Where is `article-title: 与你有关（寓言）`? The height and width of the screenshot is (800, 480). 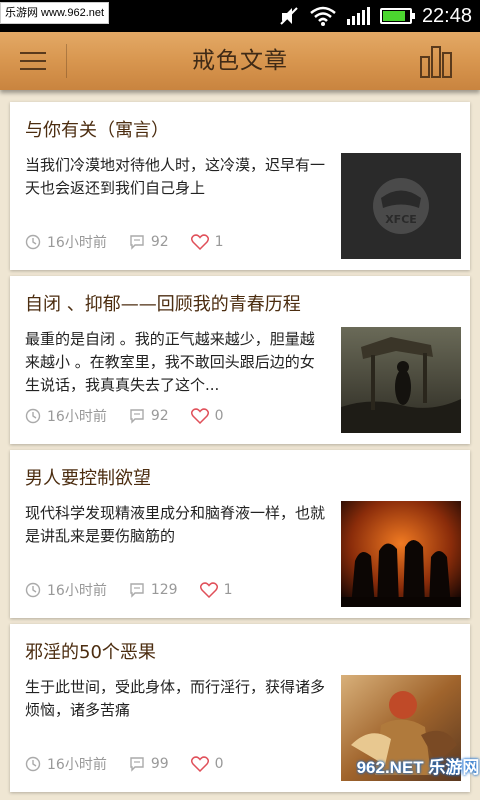 article-title: 与你有关（寓言） is located at coordinates (97, 129).